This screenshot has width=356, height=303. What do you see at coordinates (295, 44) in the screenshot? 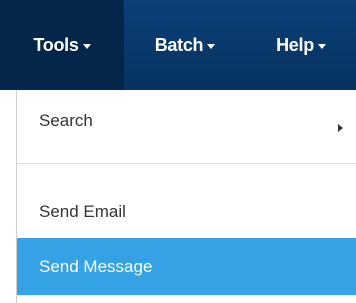
I see `help-menu-label: Help` at bounding box center [295, 44].